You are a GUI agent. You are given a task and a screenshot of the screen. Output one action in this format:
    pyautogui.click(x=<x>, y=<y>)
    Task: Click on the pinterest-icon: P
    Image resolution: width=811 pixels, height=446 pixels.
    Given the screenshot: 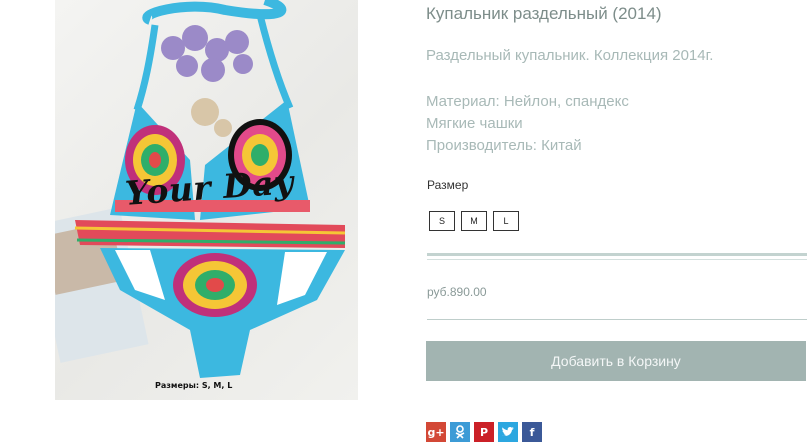 What is the action you would take?
    pyautogui.click(x=484, y=432)
    